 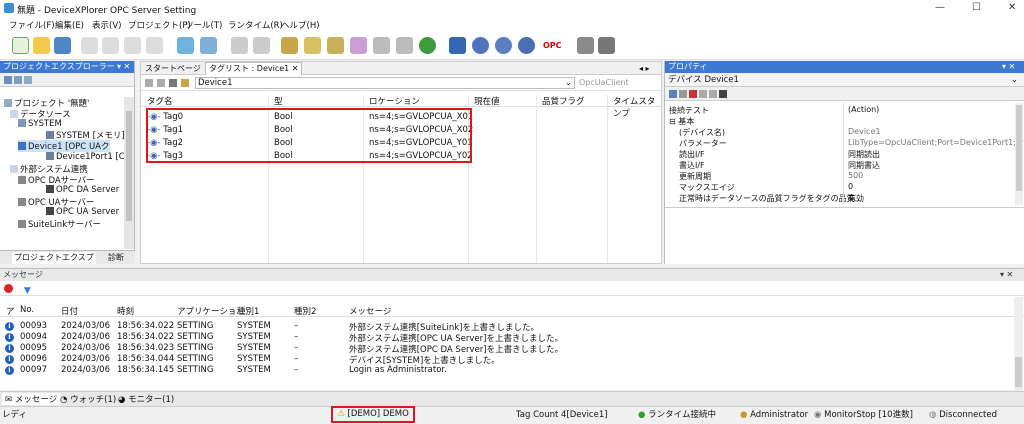 What do you see at coordinates (146, 399) in the screenshot?
I see `tab-monitor: ◕ モニター(1)` at bounding box center [146, 399].